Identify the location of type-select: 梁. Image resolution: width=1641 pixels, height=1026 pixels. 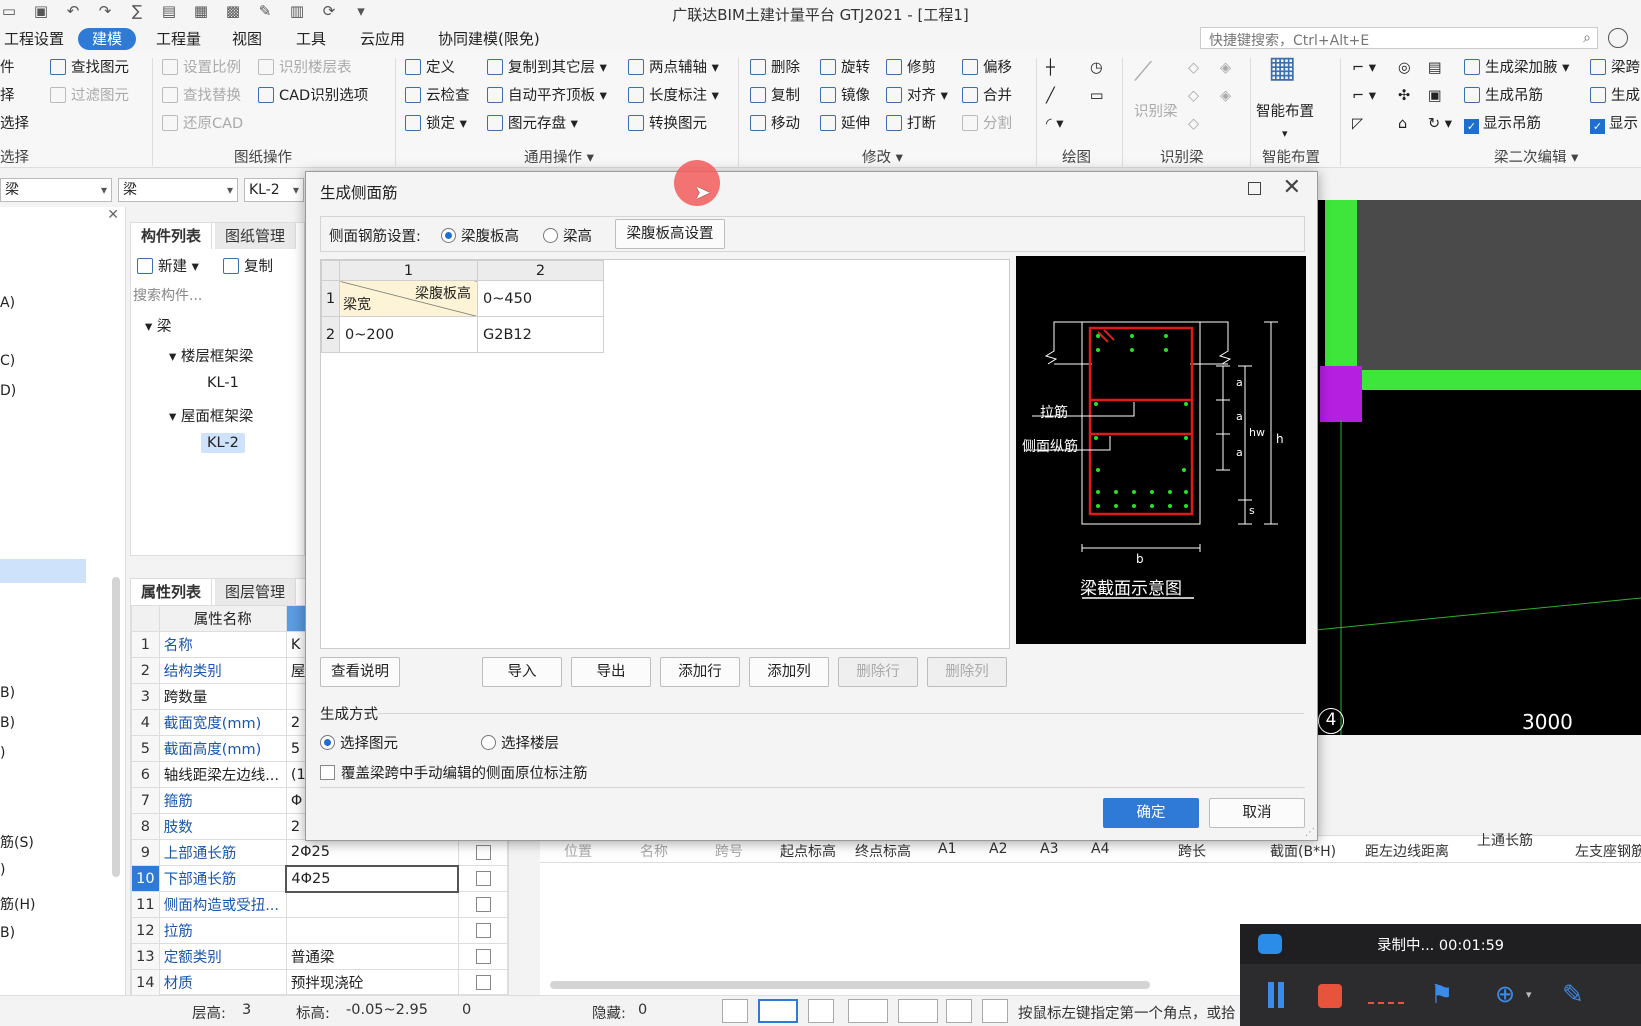
(178, 190).